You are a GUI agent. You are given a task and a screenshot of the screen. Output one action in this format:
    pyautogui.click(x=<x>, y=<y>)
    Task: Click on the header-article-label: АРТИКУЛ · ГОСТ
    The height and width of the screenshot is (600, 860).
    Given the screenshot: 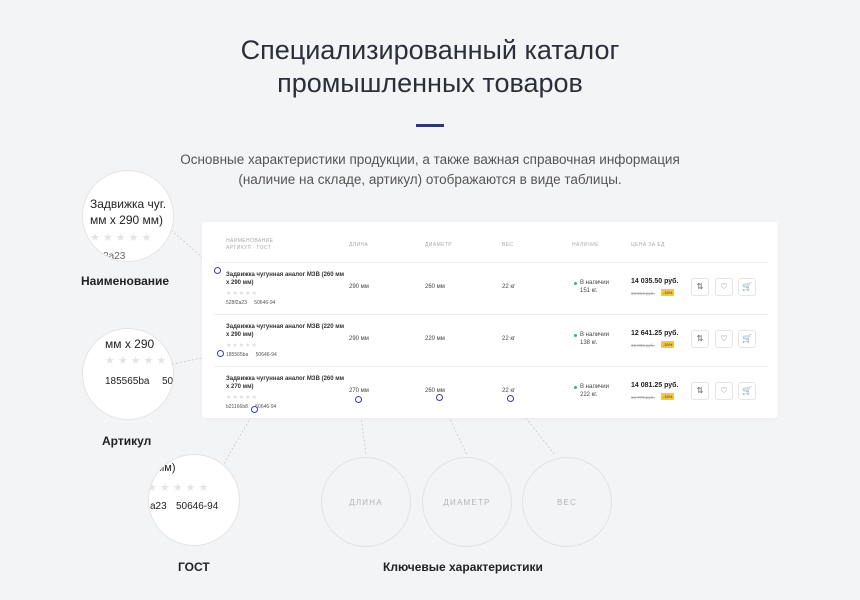 What is the action you would take?
    pyautogui.click(x=249, y=248)
    